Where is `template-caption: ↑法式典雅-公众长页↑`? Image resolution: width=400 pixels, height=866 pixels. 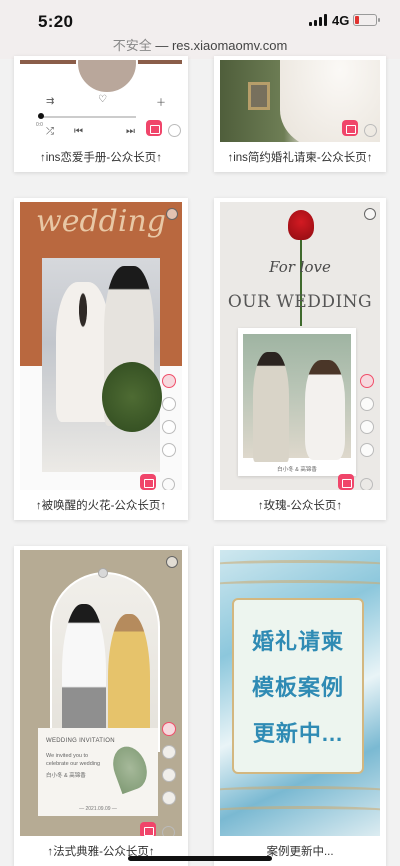
template-caption: ↑法式典雅-公众长页↑ is located at coordinates (101, 852).